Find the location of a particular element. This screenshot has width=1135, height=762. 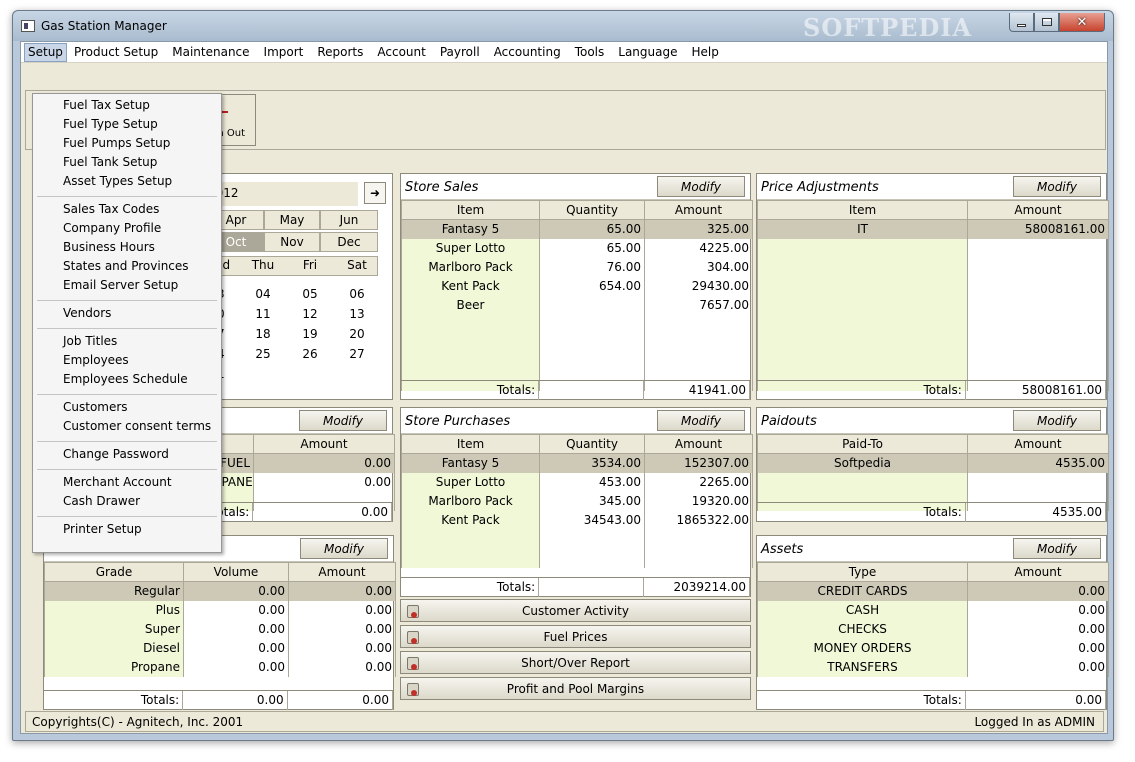

menu-product-setup: Product Setup is located at coordinates (116, 52).